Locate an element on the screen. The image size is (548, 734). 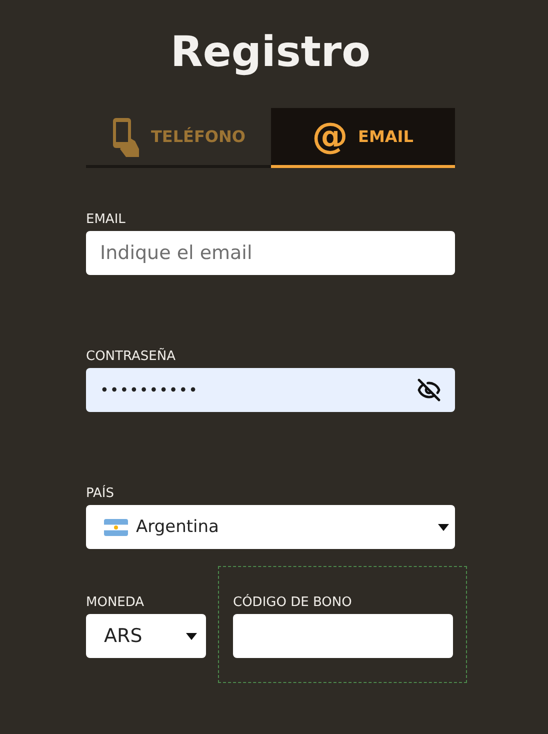
tab: @ EMAIL is located at coordinates (362, 138).